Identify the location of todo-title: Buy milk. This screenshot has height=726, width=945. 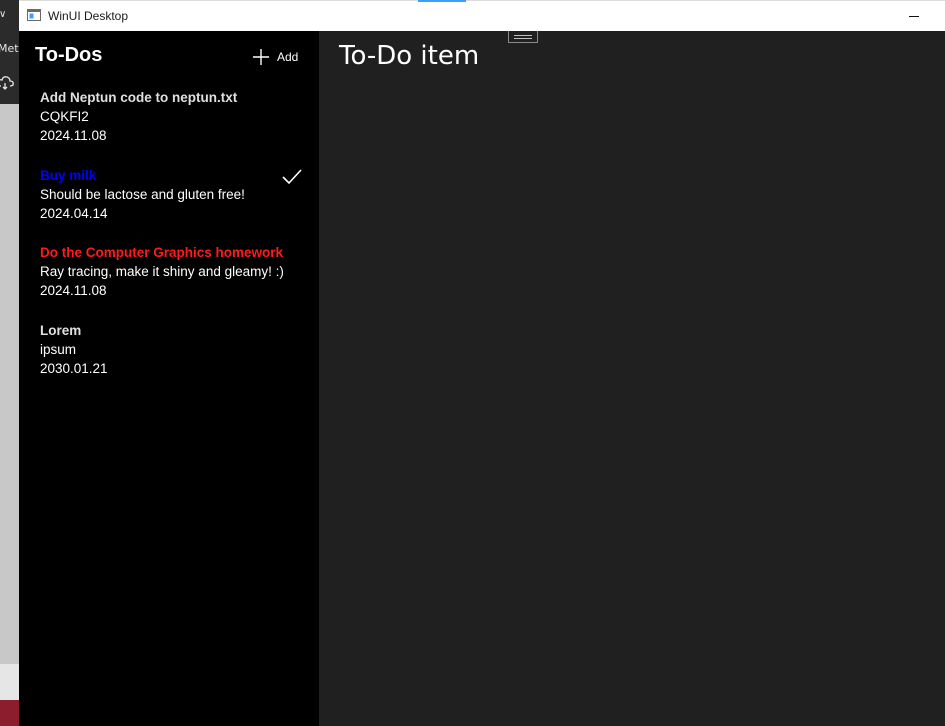
(68, 175).